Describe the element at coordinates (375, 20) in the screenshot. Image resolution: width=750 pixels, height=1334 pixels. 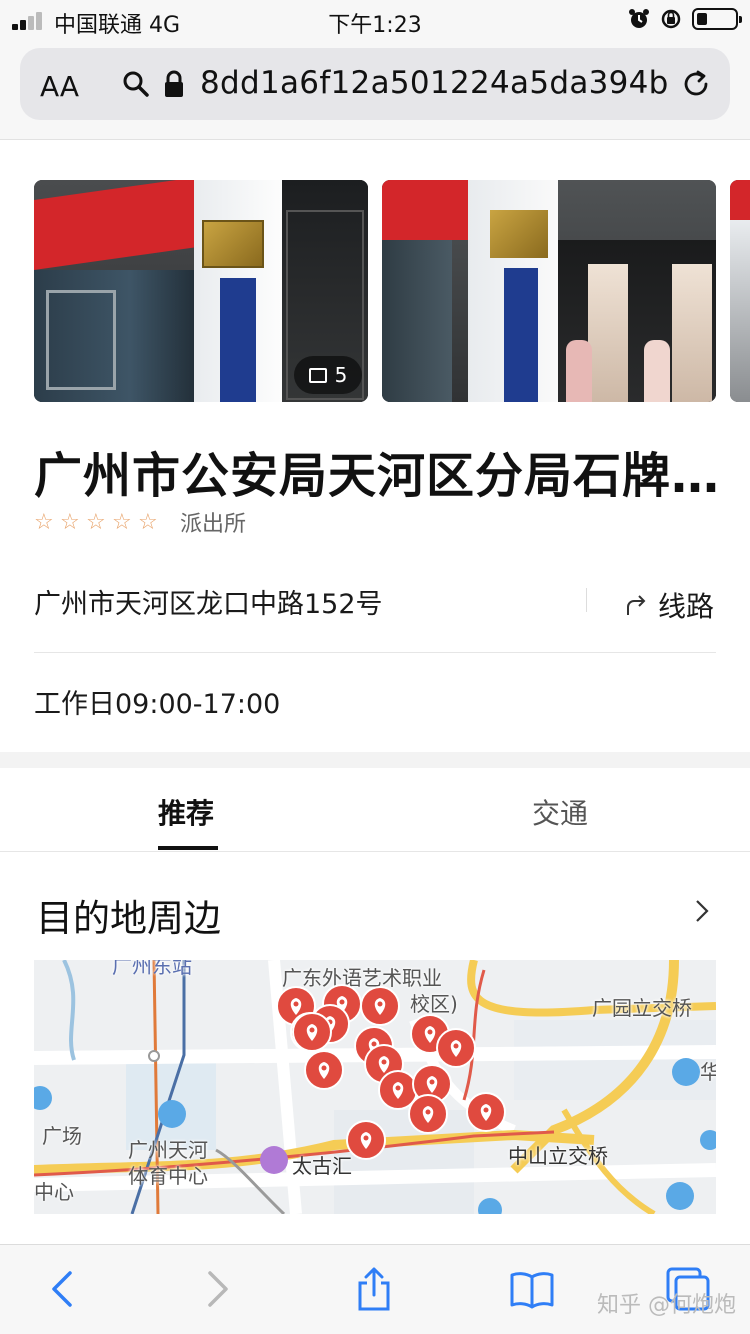
I see `status-bar: 中国联通 4G 下午1:23` at that location.